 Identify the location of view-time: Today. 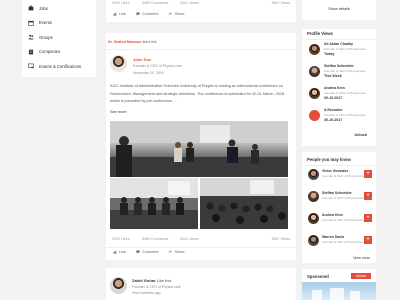
(329, 54).